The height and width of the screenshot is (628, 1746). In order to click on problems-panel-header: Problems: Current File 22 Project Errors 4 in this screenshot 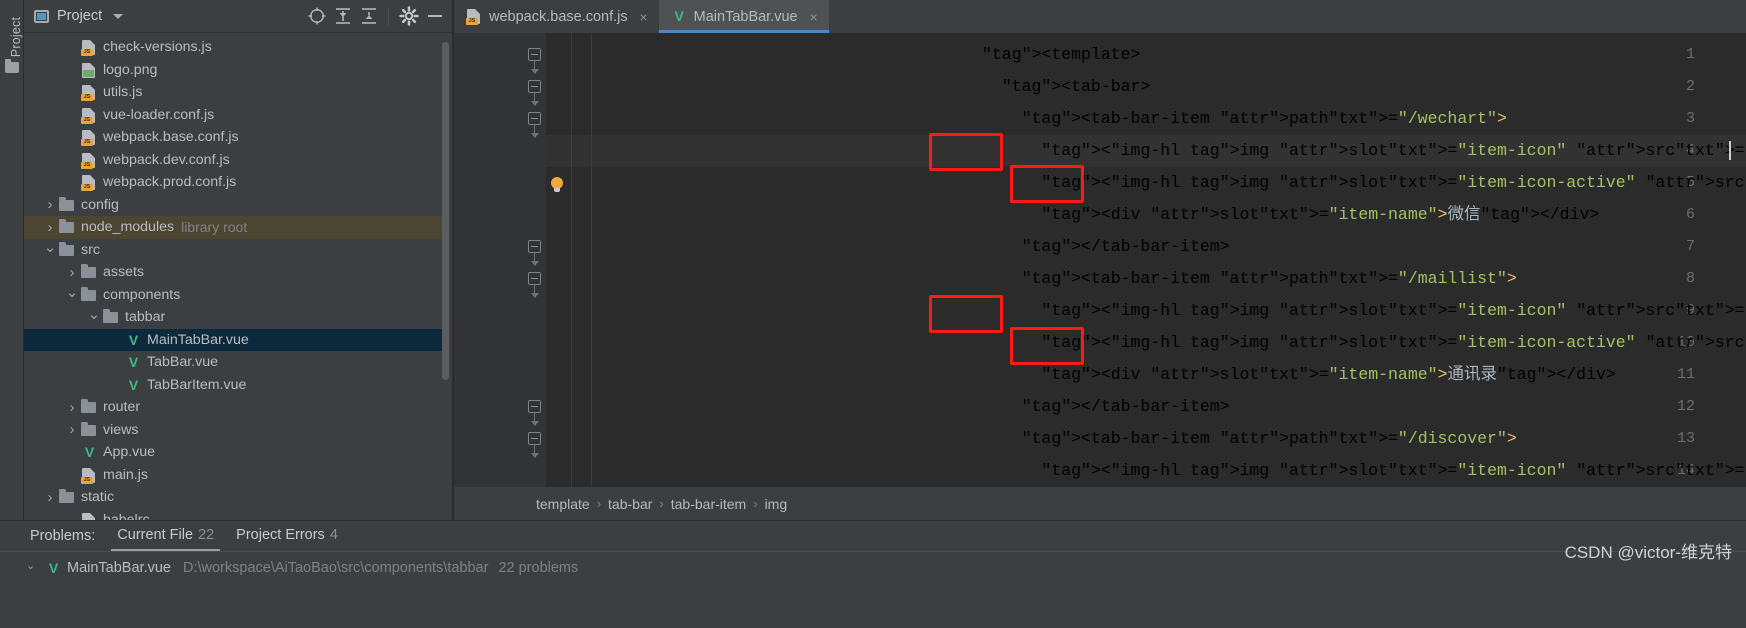, I will do `click(873, 536)`.